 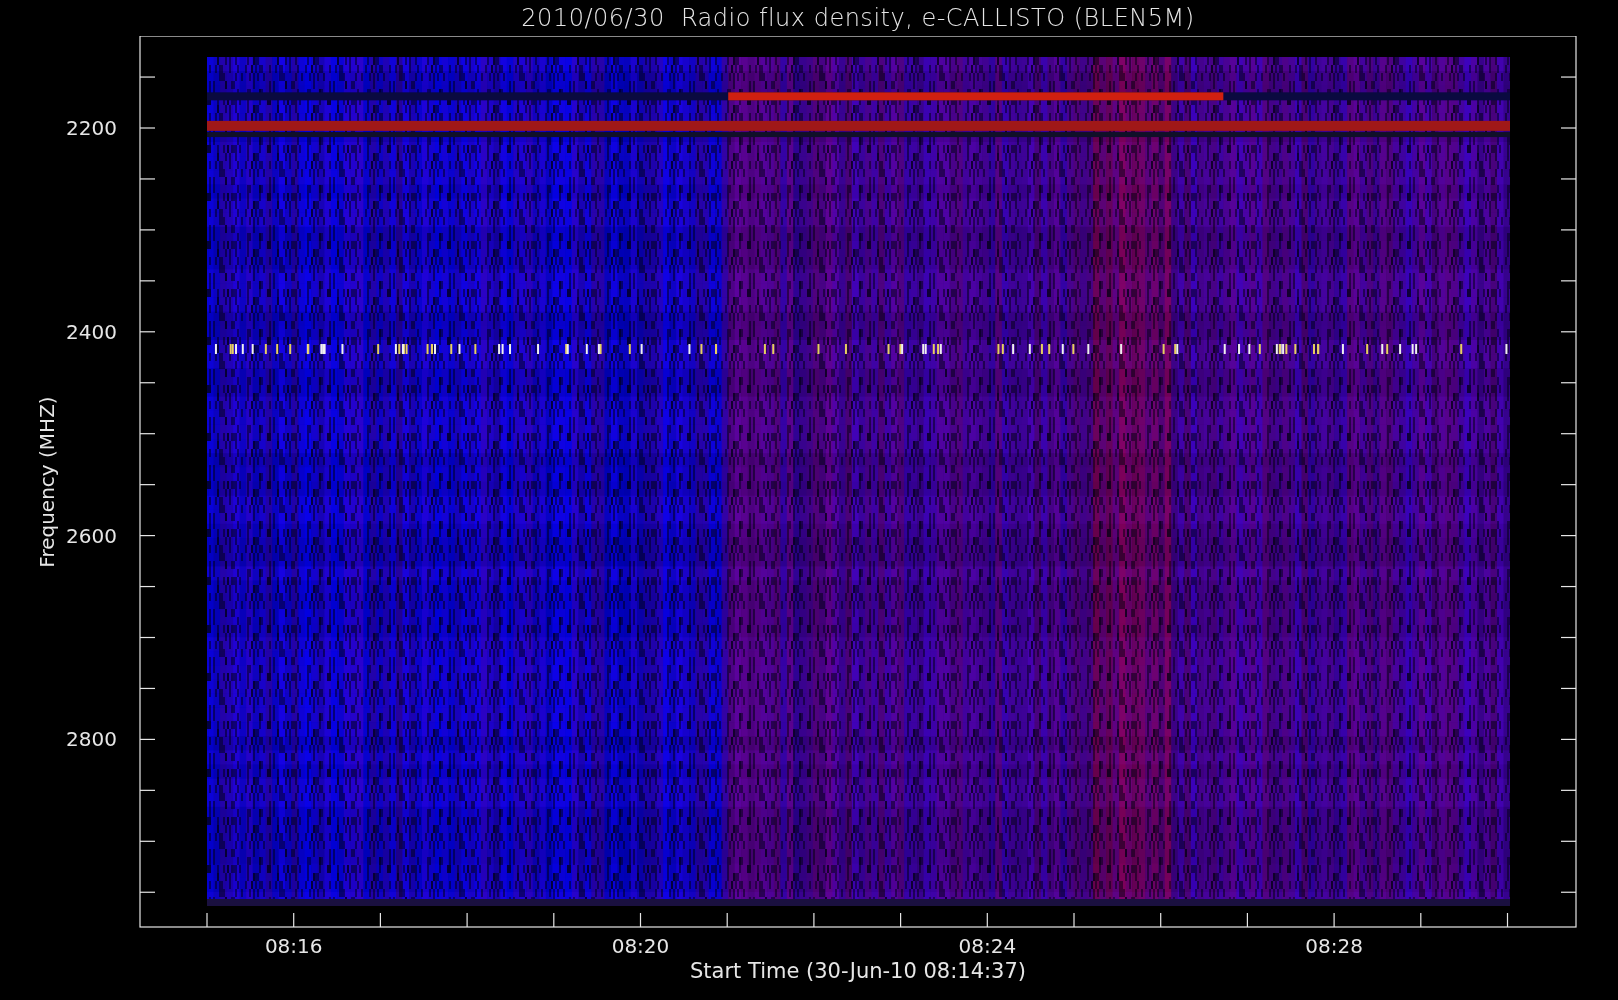 I want to click on y-tick-label: 2800, so click(x=91, y=739).